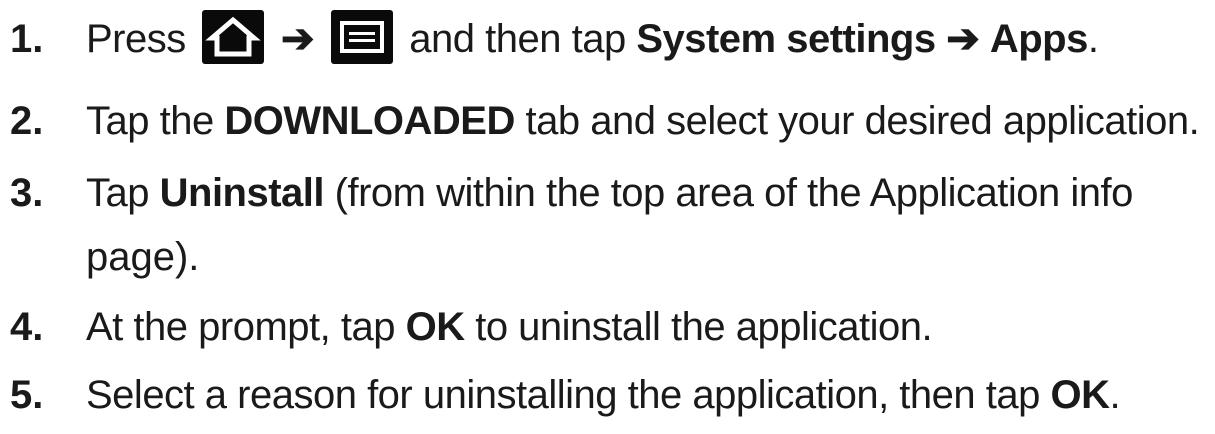 The image size is (1215, 434). What do you see at coordinates (862, 121) in the screenshot?
I see `step-text-post: tab and select your desired application.` at bounding box center [862, 121].